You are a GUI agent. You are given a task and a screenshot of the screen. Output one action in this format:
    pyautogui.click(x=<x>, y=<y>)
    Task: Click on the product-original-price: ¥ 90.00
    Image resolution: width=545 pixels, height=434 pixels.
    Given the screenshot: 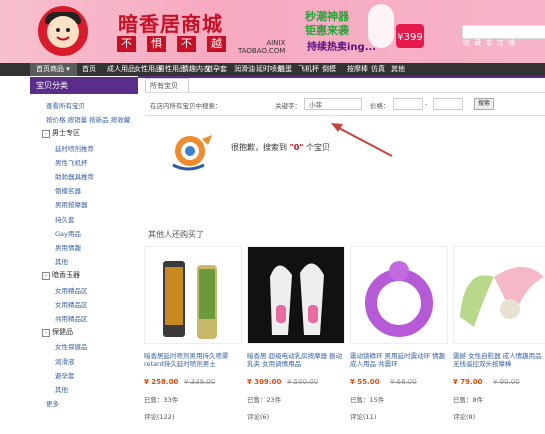 What is the action you would take?
    pyautogui.click(x=506, y=382)
    